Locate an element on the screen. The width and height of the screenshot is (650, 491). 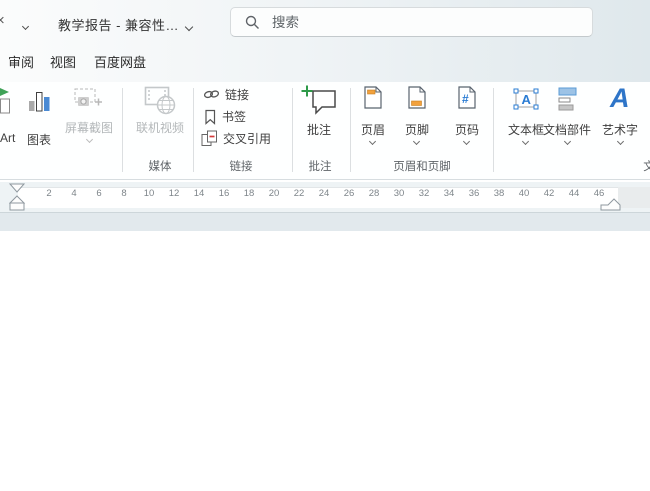
ruler-number: 6 is located at coordinates (99, 193).